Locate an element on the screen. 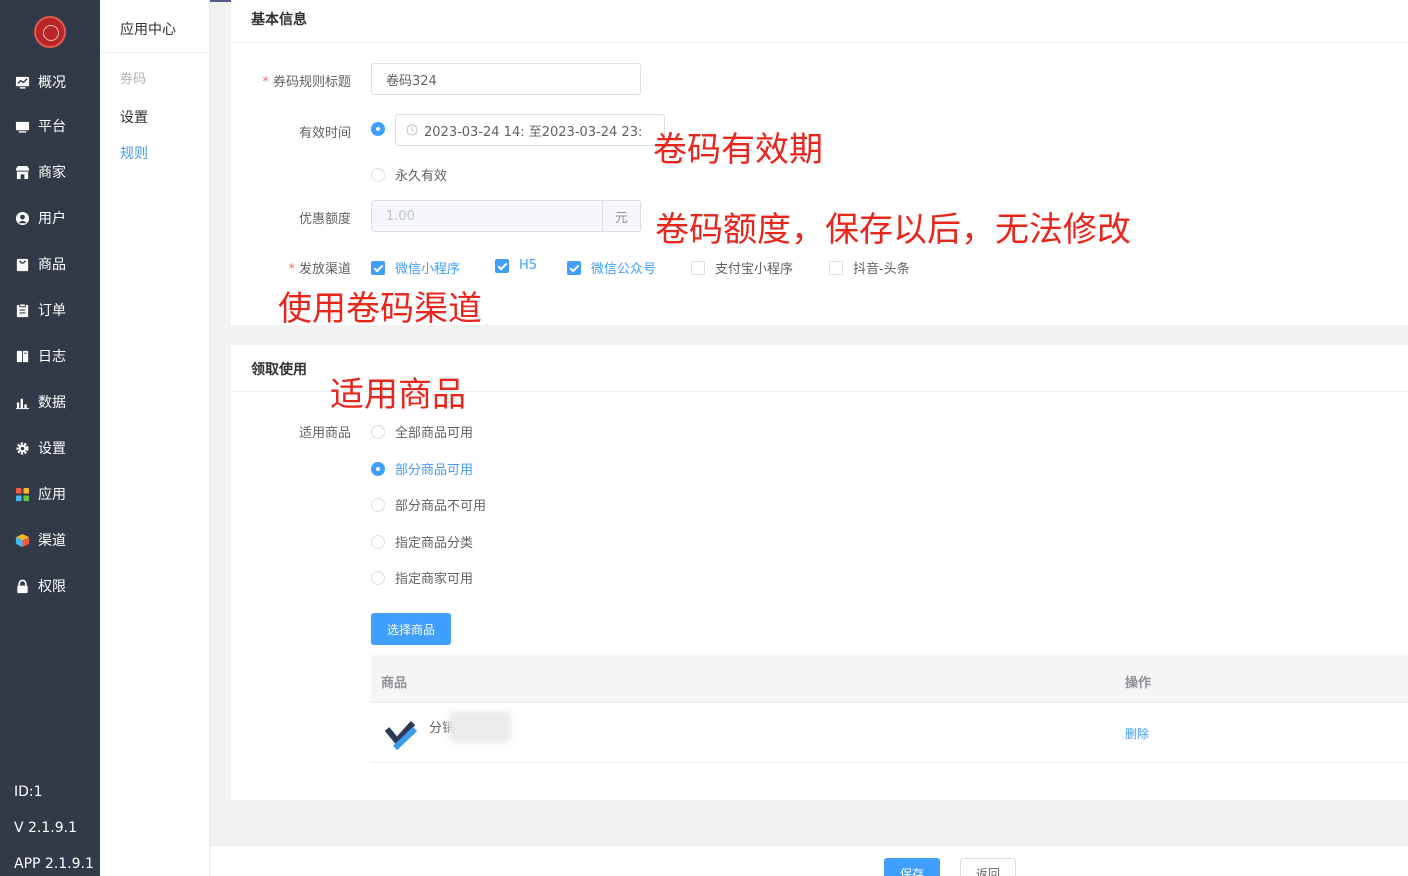  nav-label: 设置 is located at coordinates (52, 449).